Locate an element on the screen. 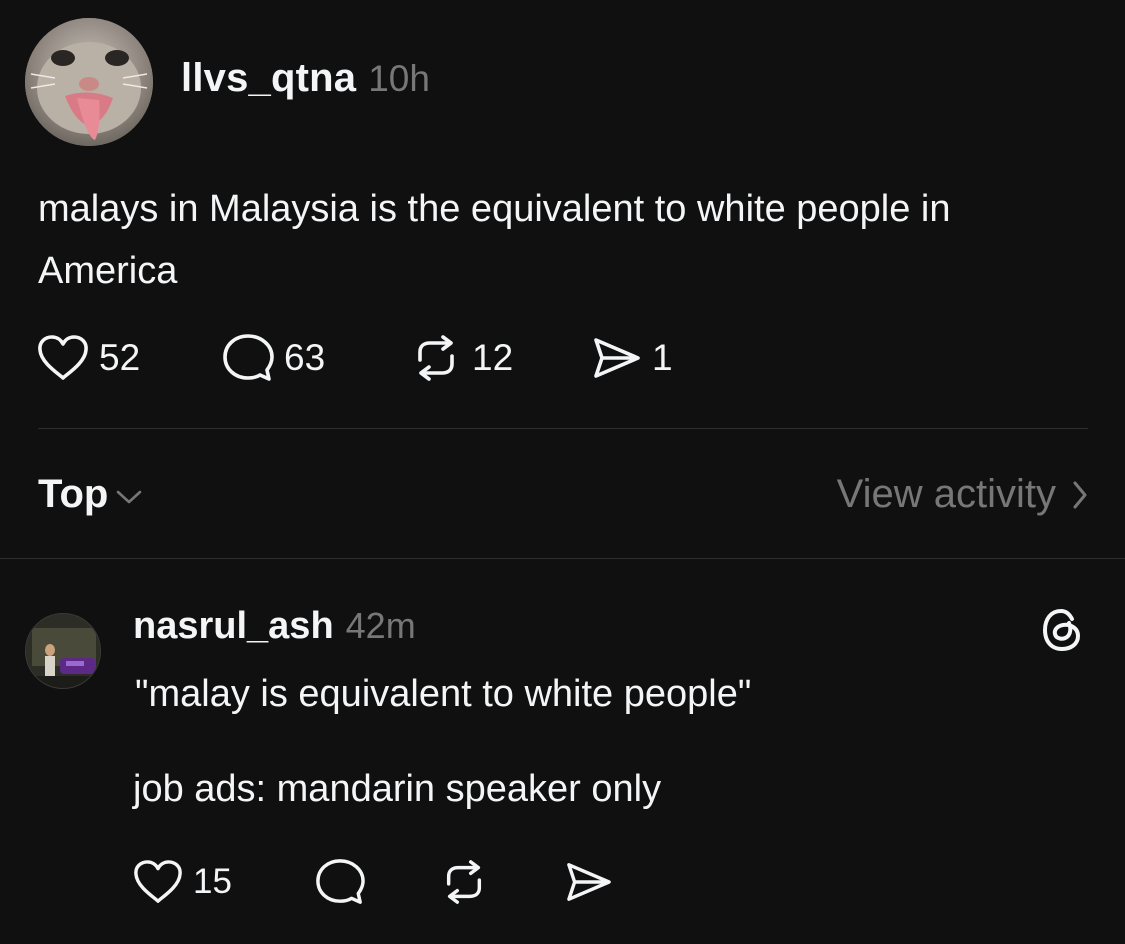 This screenshot has height=944, width=1125. cat-avatar-image is located at coordinates (89, 82).